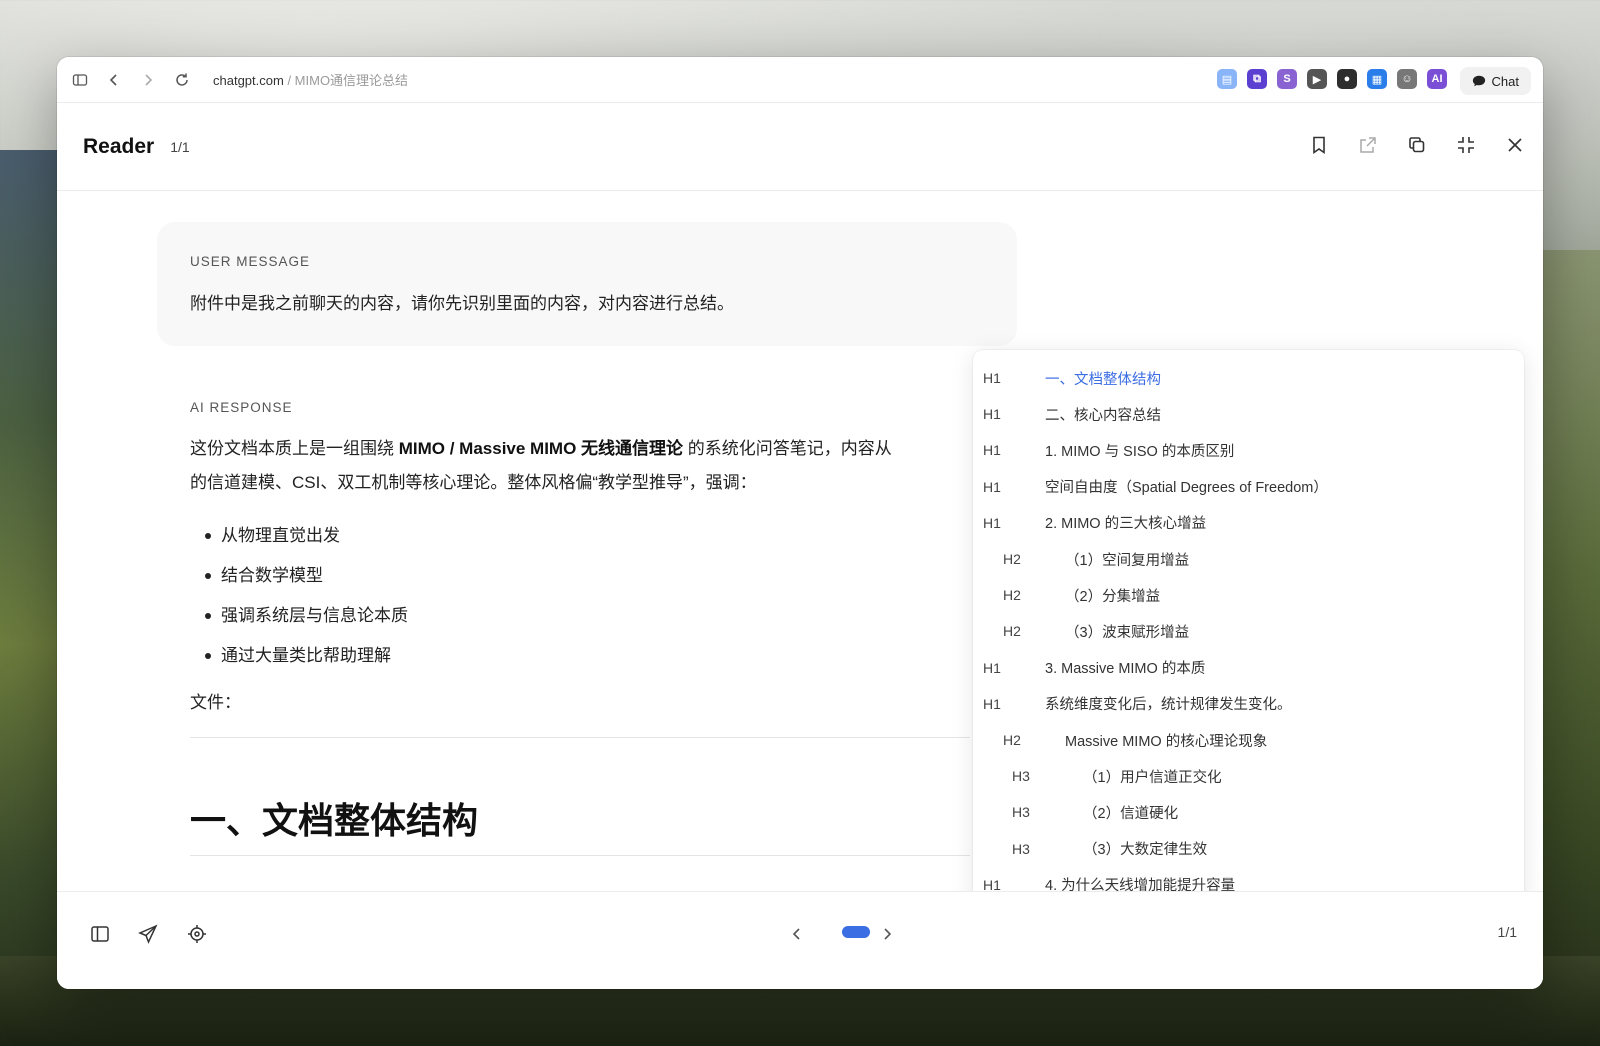 This screenshot has height=1046, width=1600. Describe the element at coordinates (1126, 524) in the screenshot. I see `toc-item-text: 2. MIMO 的三大核心增益` at that location.